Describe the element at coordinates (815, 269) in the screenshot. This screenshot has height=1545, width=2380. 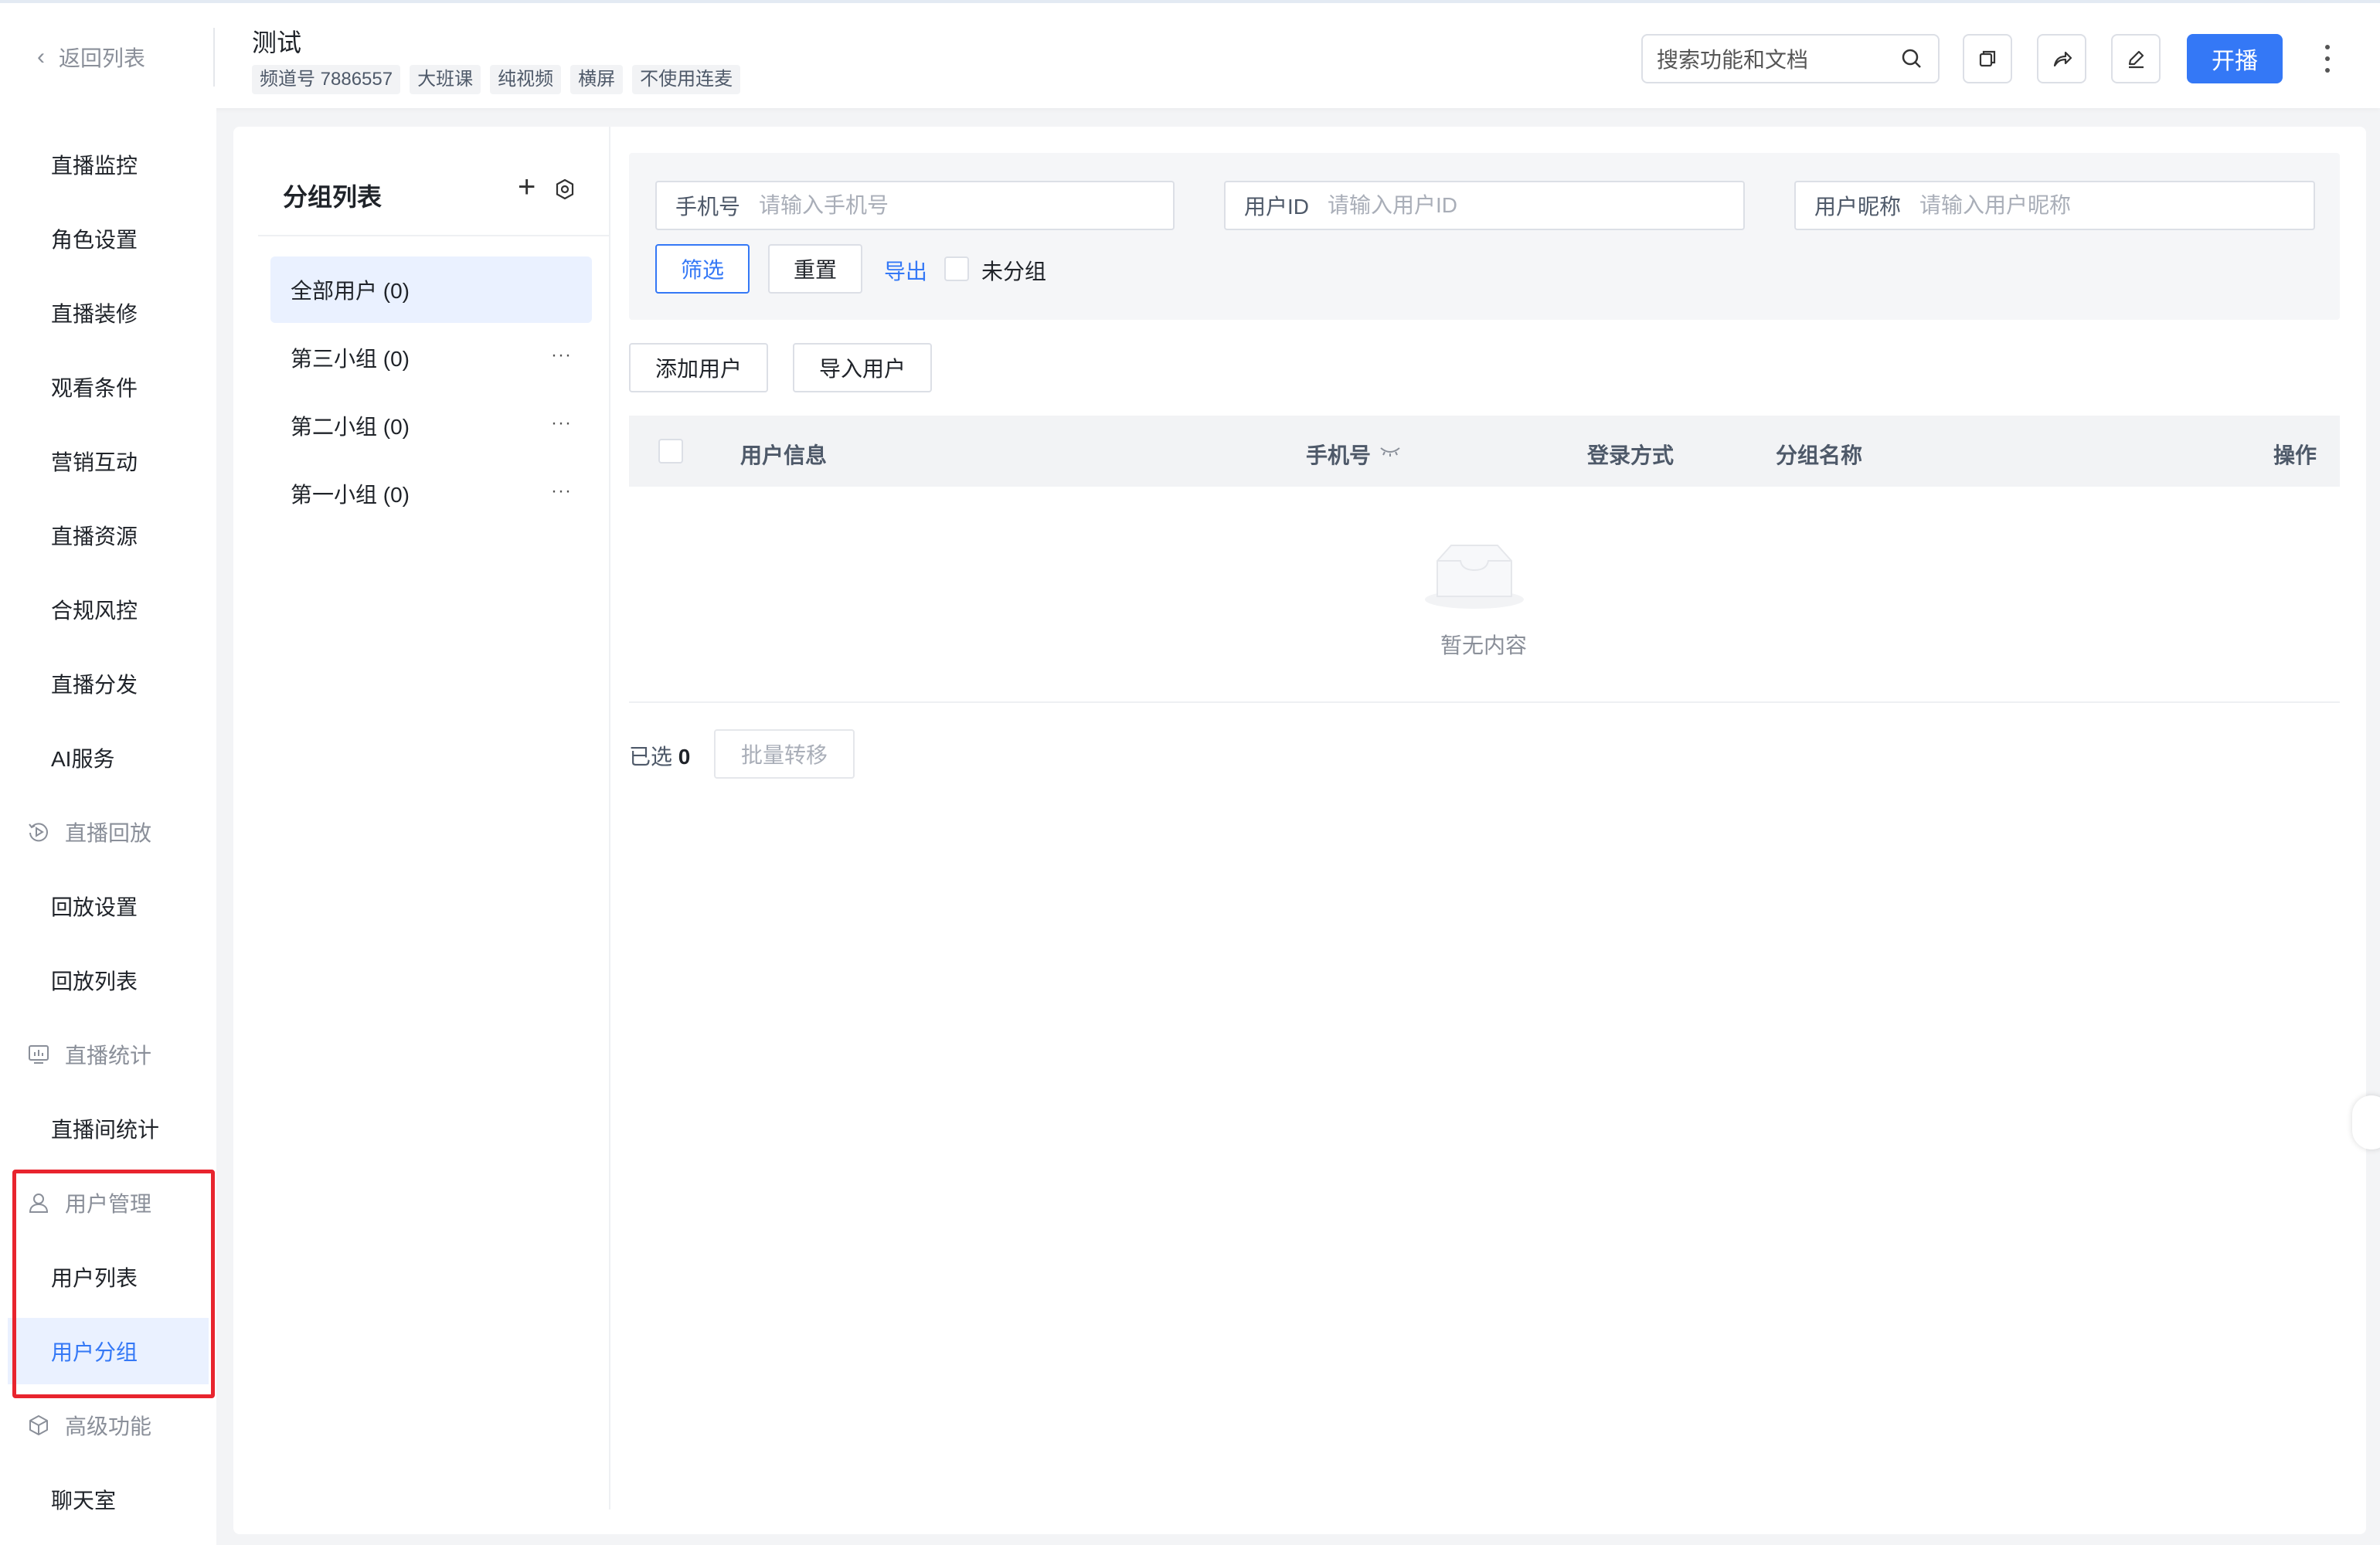
I see `reset-button: 重置` at that location.